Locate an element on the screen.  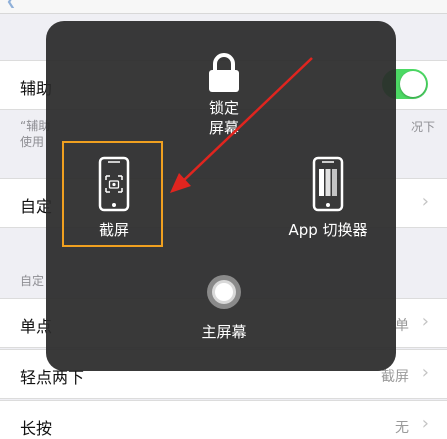
lock-screen-label-1: 锁定 is located at coordinates (223, 108).